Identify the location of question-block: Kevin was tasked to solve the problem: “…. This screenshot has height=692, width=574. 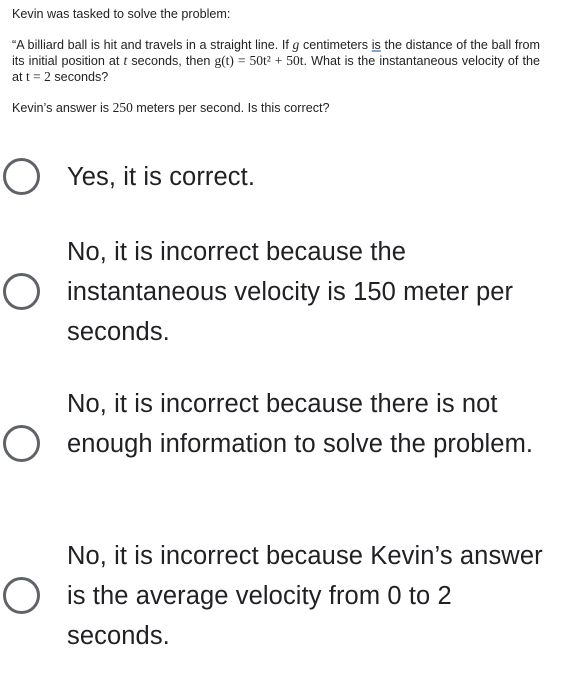
(276, 61).